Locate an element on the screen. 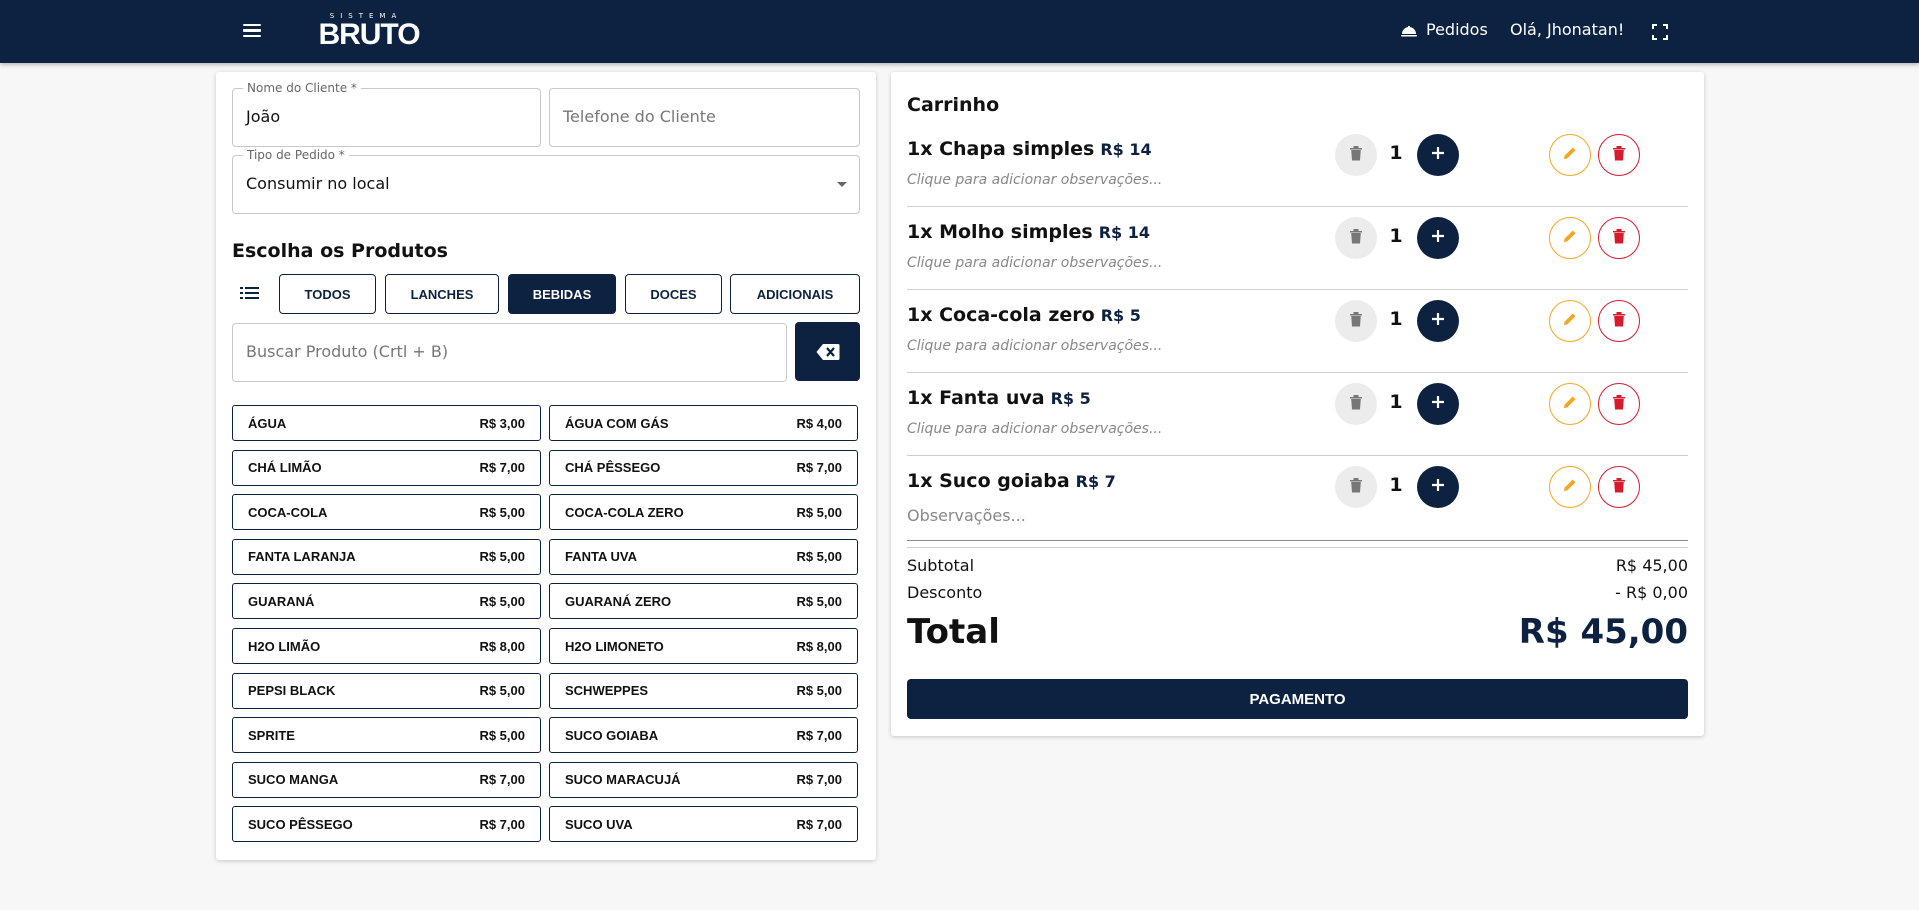  product-item: SUCO MANGA R$ 7,00 is located at coordinates (386, 779).